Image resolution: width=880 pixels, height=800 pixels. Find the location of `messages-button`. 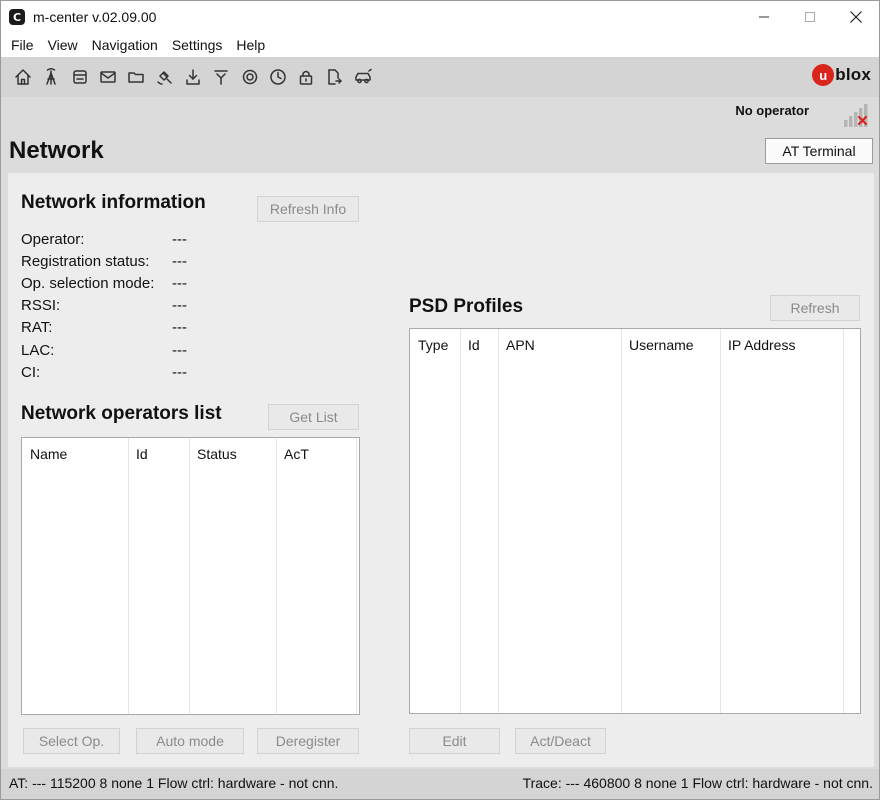

messages-button is located at coordinates (108, 77).